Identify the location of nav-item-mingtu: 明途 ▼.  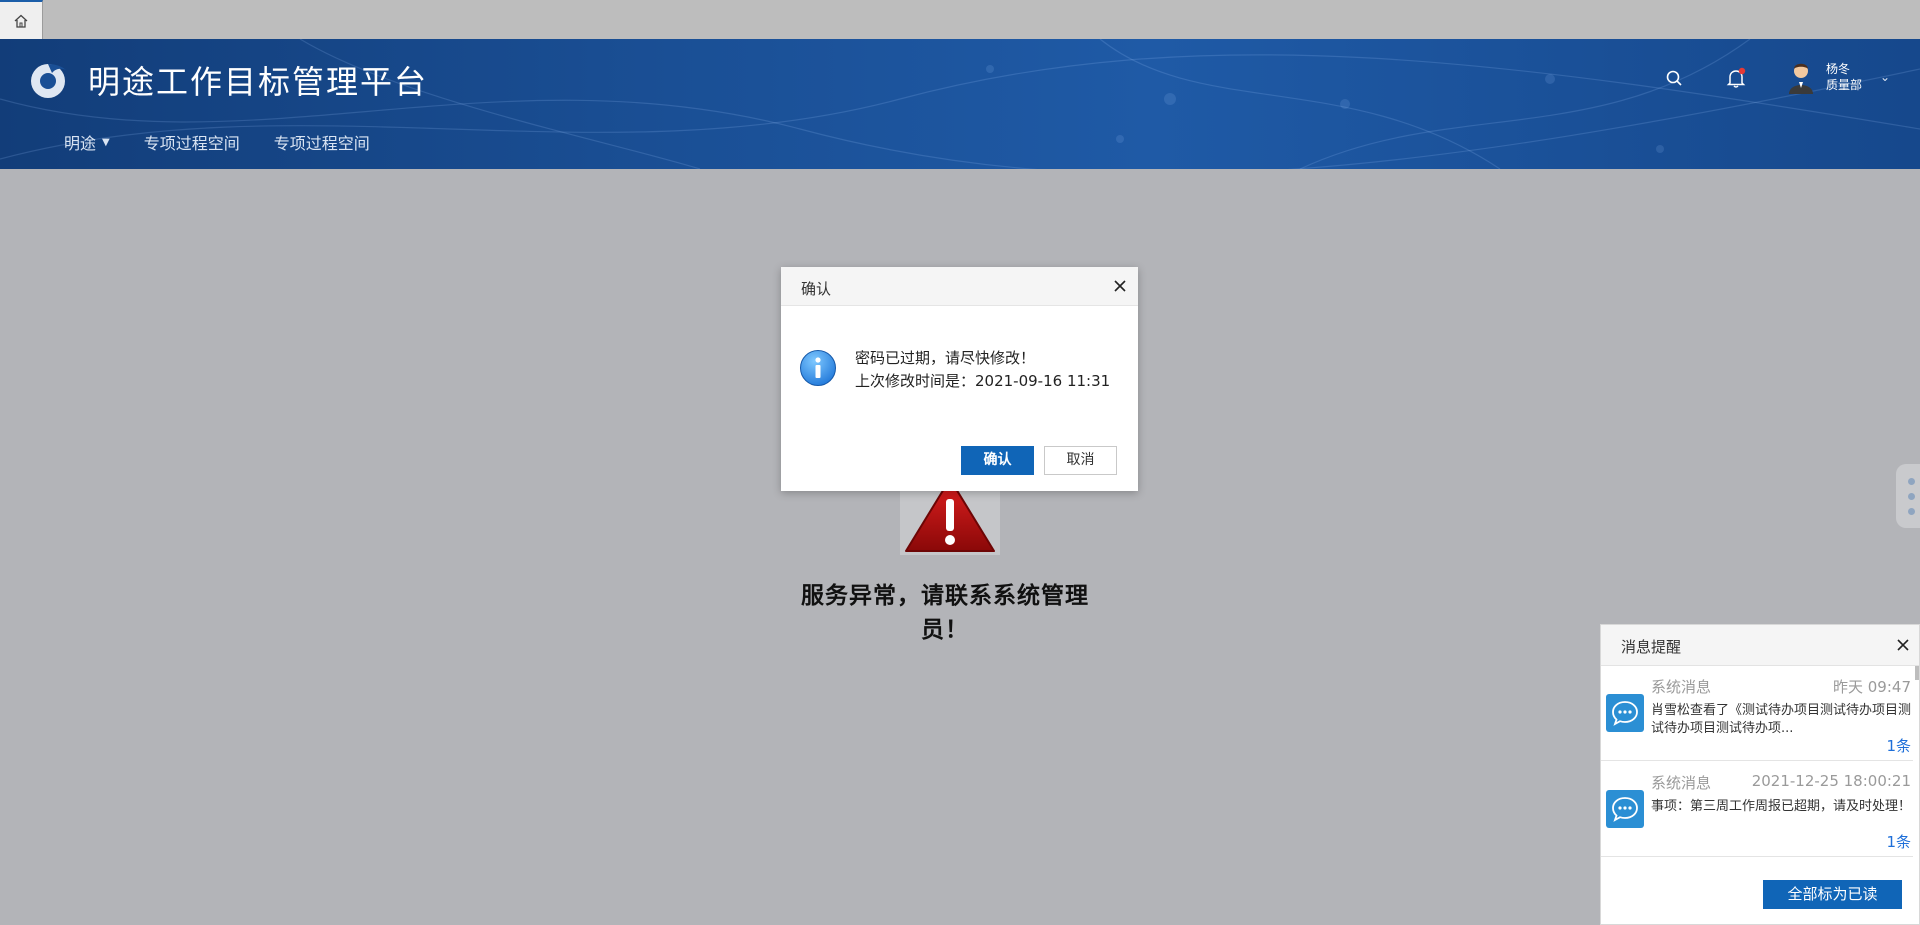
(87, 142).